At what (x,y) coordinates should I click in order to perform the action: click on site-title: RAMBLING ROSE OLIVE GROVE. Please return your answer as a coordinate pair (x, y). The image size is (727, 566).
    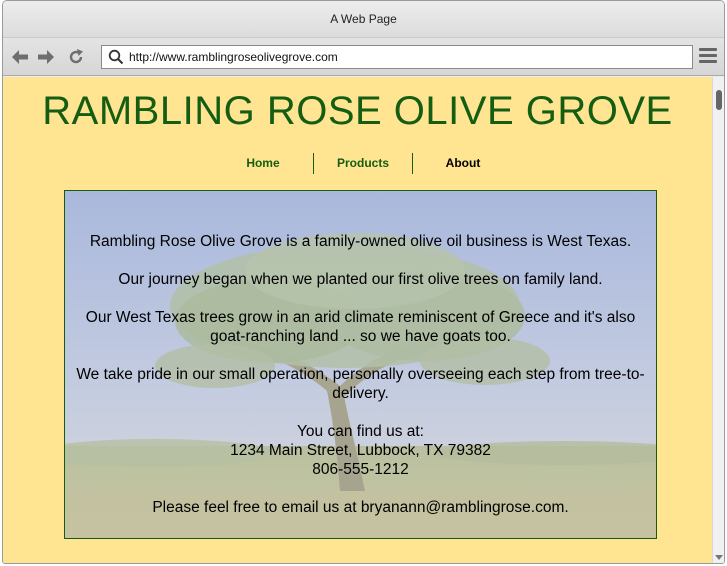
    Looking at the image, I should click on (357, 111).